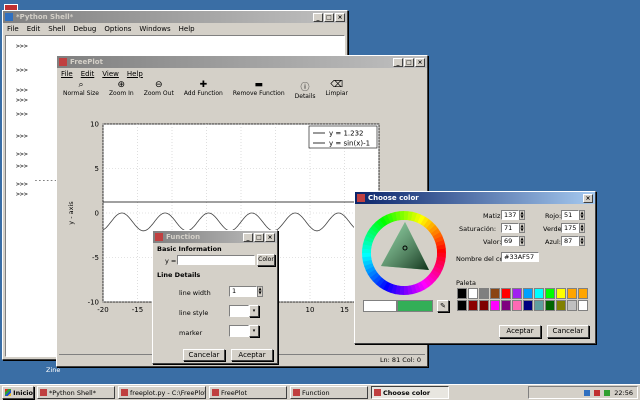 This screenshot has width=640, height=400. I want to click on blue-spinner: ▲ ▼, so click(582, 241).